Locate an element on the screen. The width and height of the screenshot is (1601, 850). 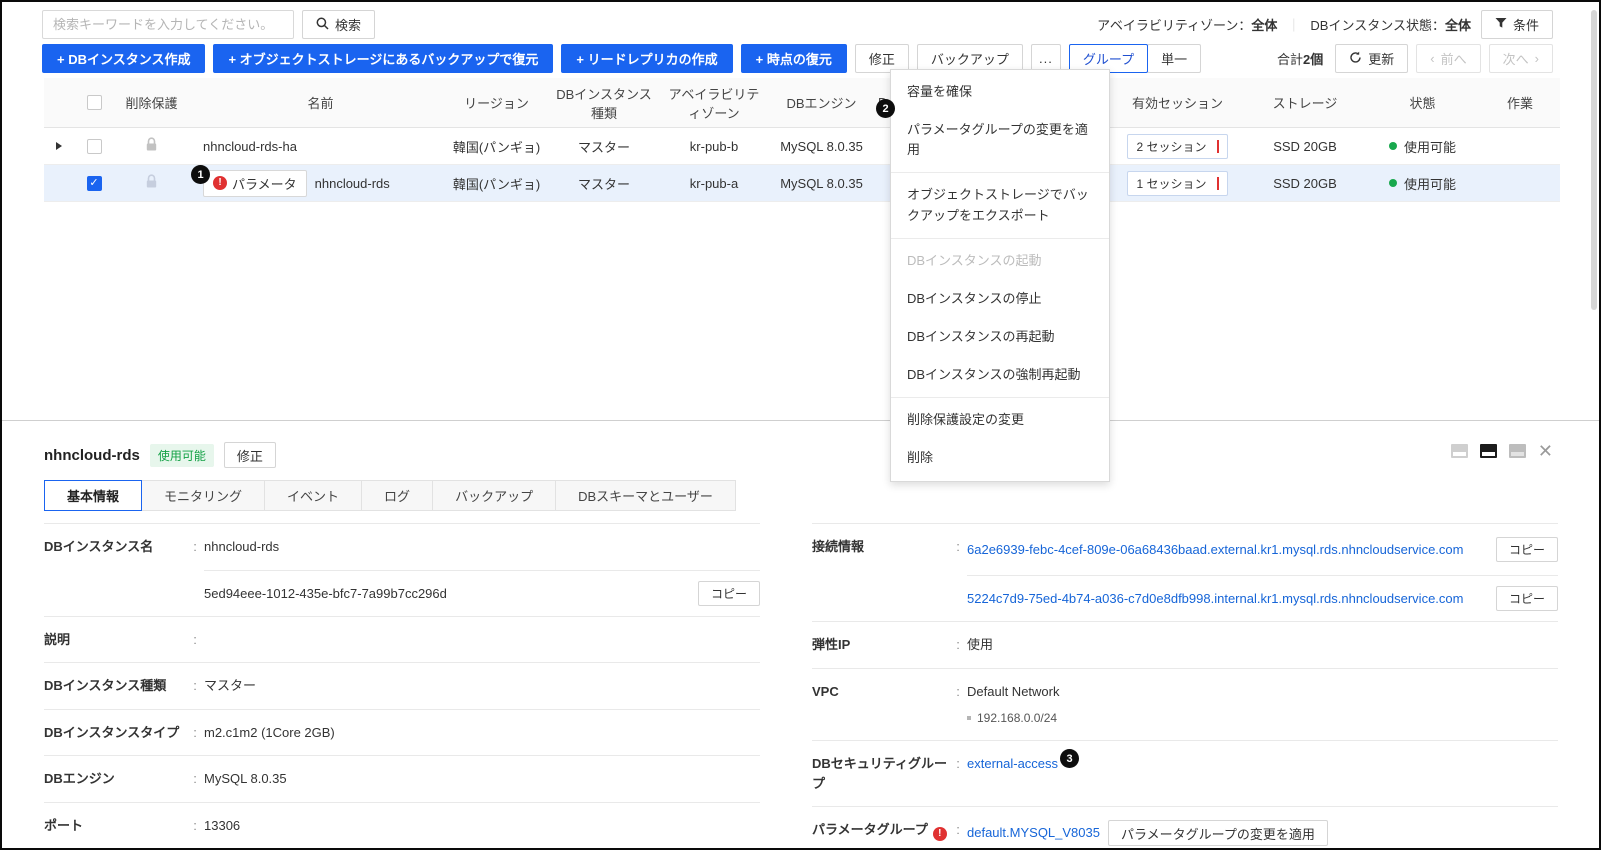
search-button: 検索 is located at coordinates (339, 24).